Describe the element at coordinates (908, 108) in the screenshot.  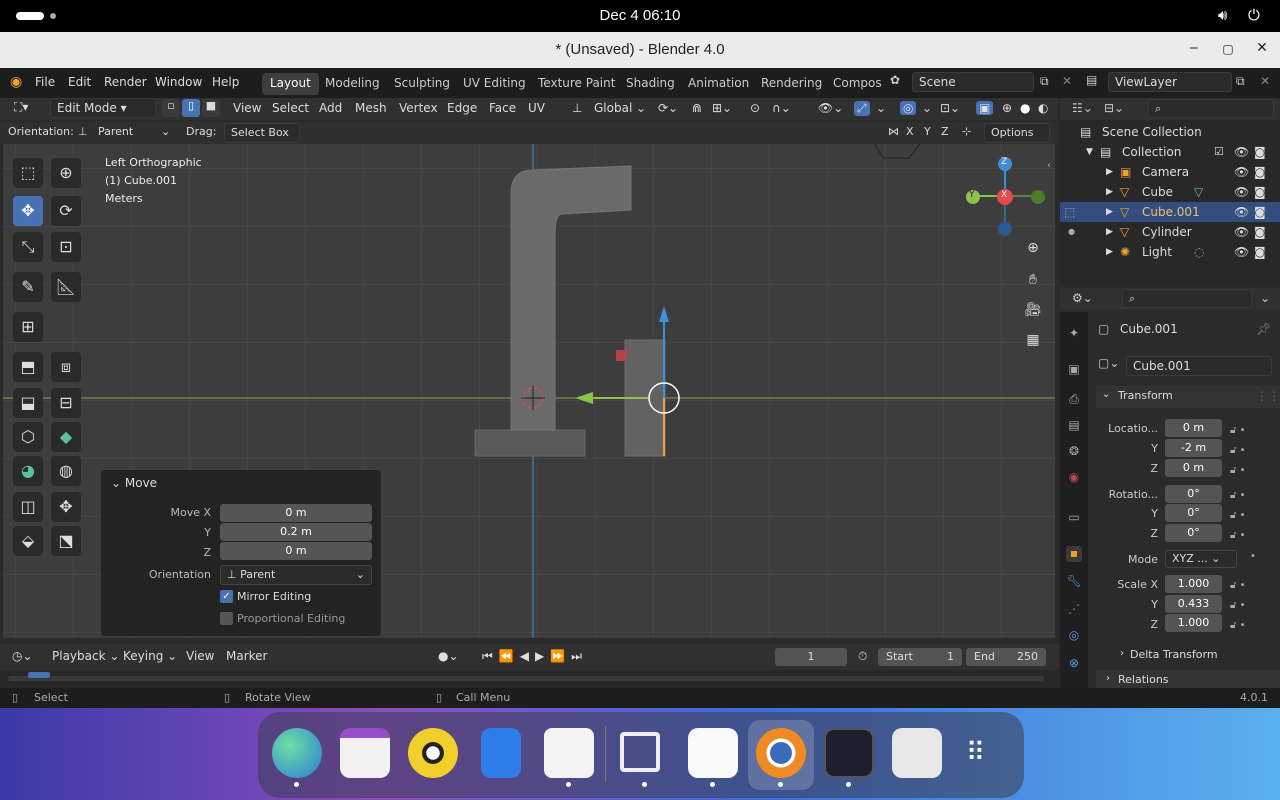
I see `overlay-toggle-icon: ◎` at that location.